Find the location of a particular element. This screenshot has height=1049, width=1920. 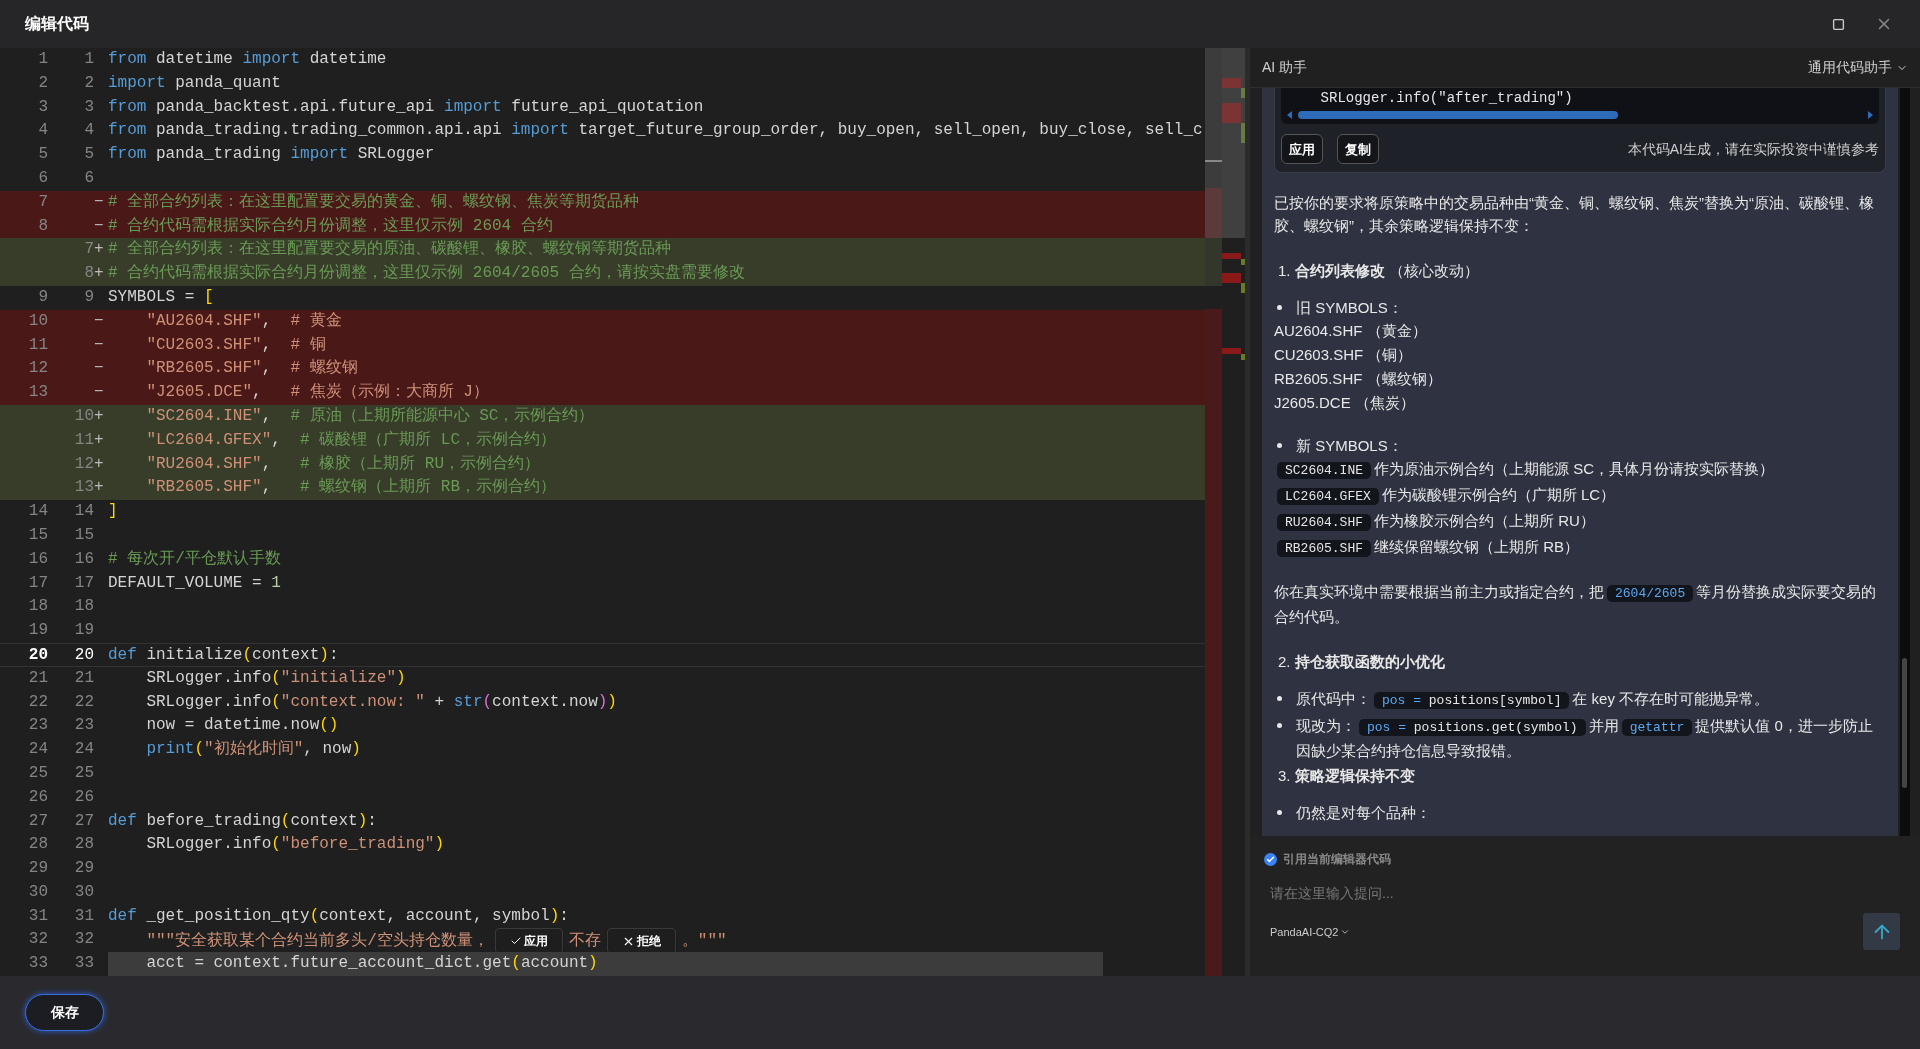

line-number: 12 is located at coordinates (84, 464).